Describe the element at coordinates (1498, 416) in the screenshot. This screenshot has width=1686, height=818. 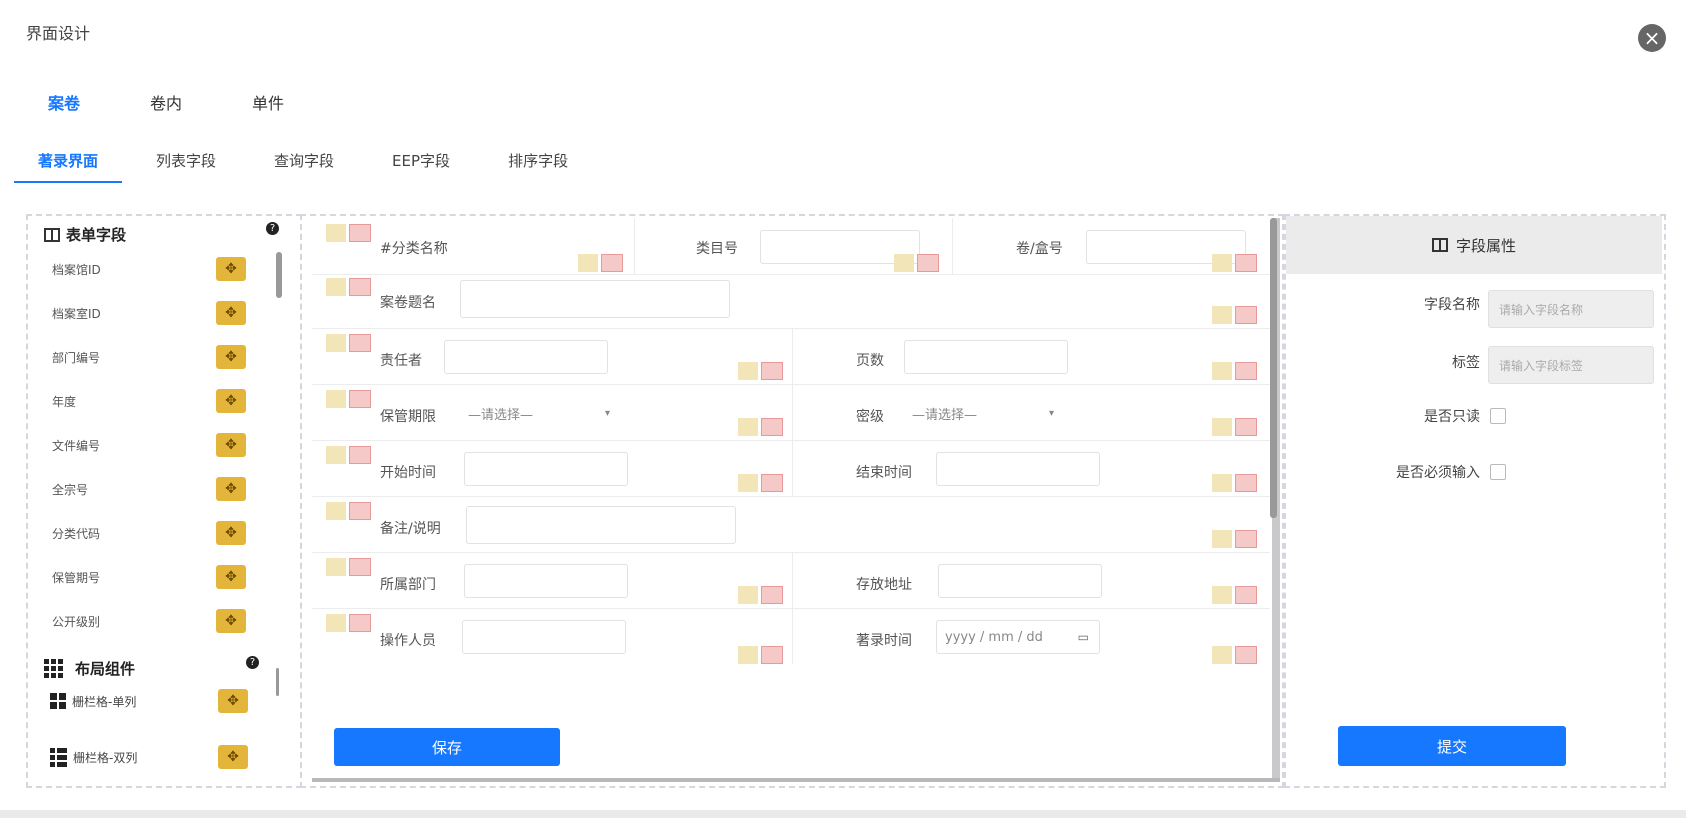
I see `readonly-checkbox` at that location.